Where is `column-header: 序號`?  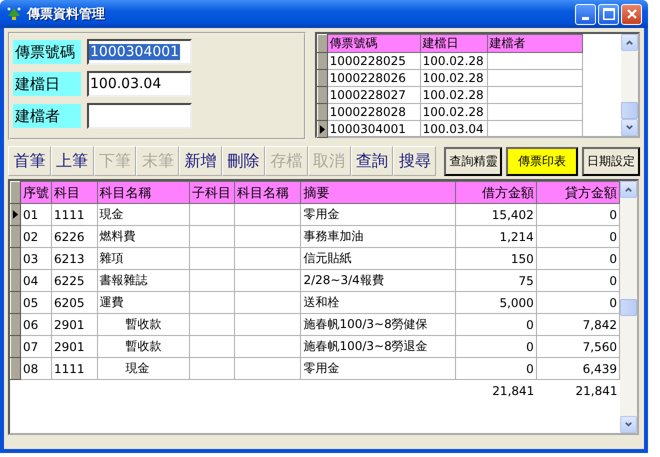
column-header: 序號 is located at coordinates (36, 193).